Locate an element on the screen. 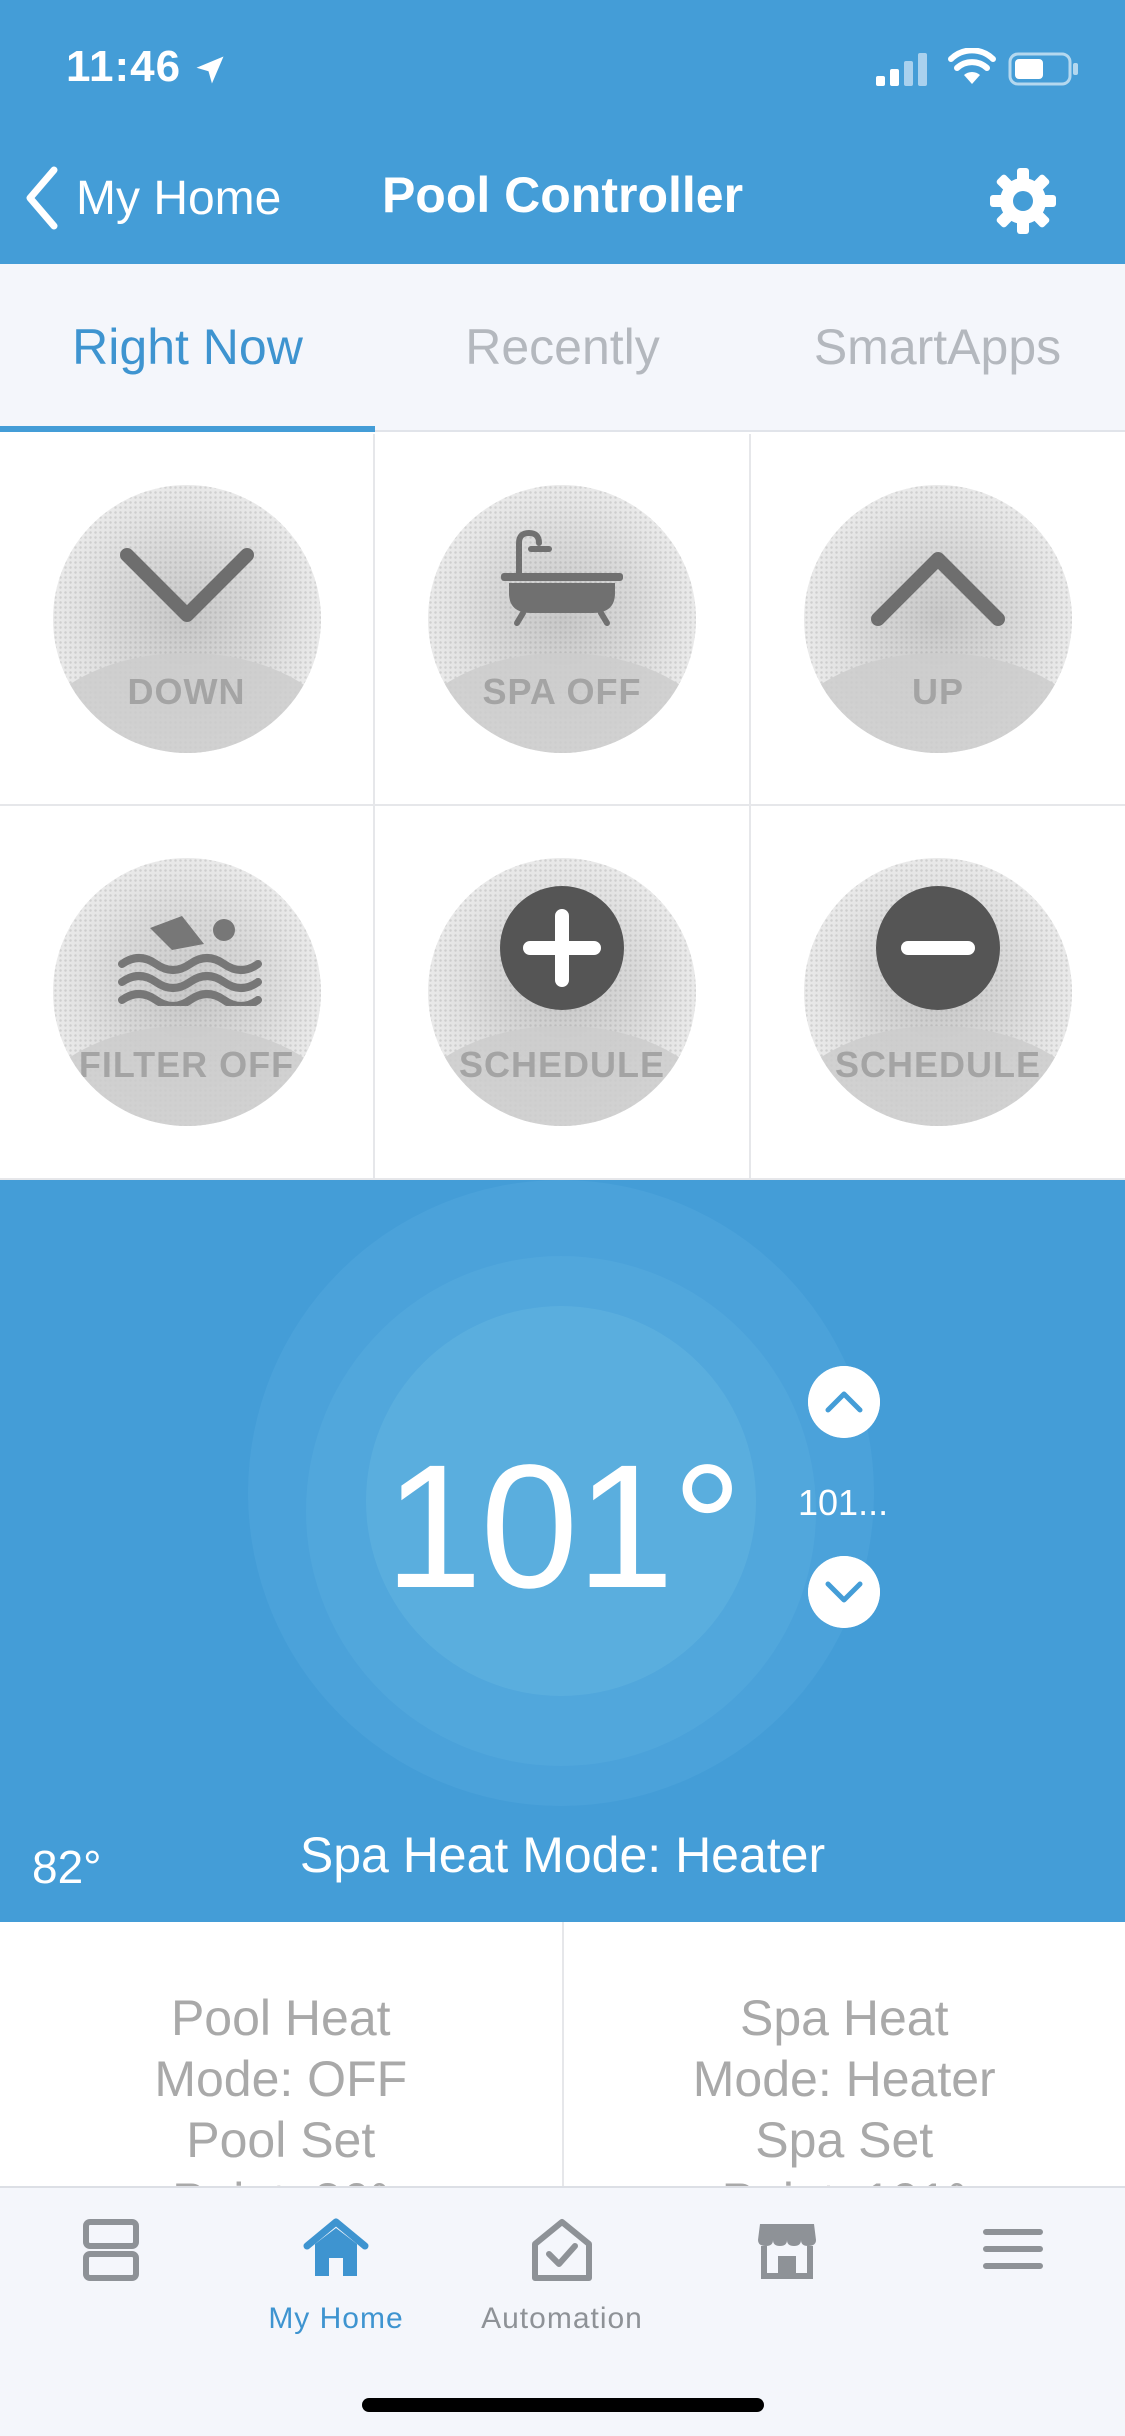 The image size is (1125, 2436). location-arrow-icon is located at coordinates (210, 70).